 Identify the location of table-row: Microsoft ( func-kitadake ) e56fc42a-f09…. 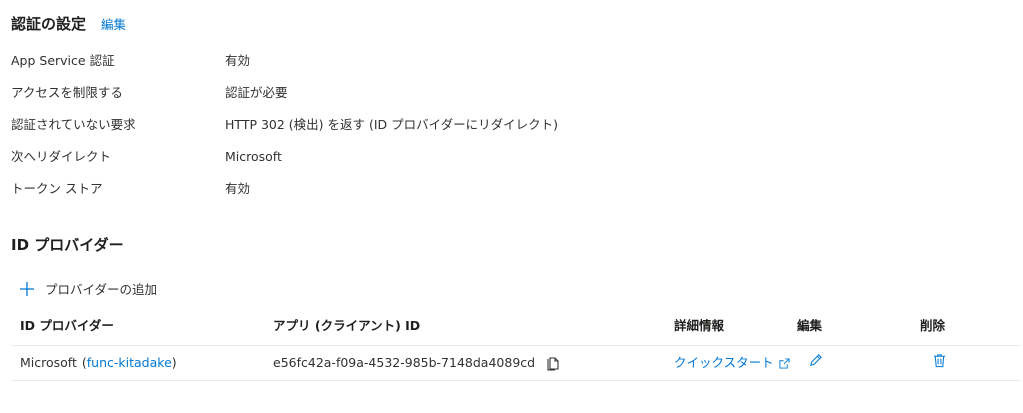
(516, 363).